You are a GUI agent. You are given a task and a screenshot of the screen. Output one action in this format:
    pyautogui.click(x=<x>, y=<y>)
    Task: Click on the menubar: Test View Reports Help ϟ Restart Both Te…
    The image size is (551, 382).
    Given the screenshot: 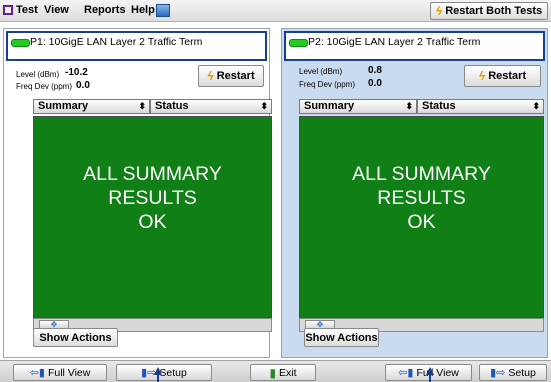 What is the action you would take?
    pyautogui.click(x=275, y=11)
    